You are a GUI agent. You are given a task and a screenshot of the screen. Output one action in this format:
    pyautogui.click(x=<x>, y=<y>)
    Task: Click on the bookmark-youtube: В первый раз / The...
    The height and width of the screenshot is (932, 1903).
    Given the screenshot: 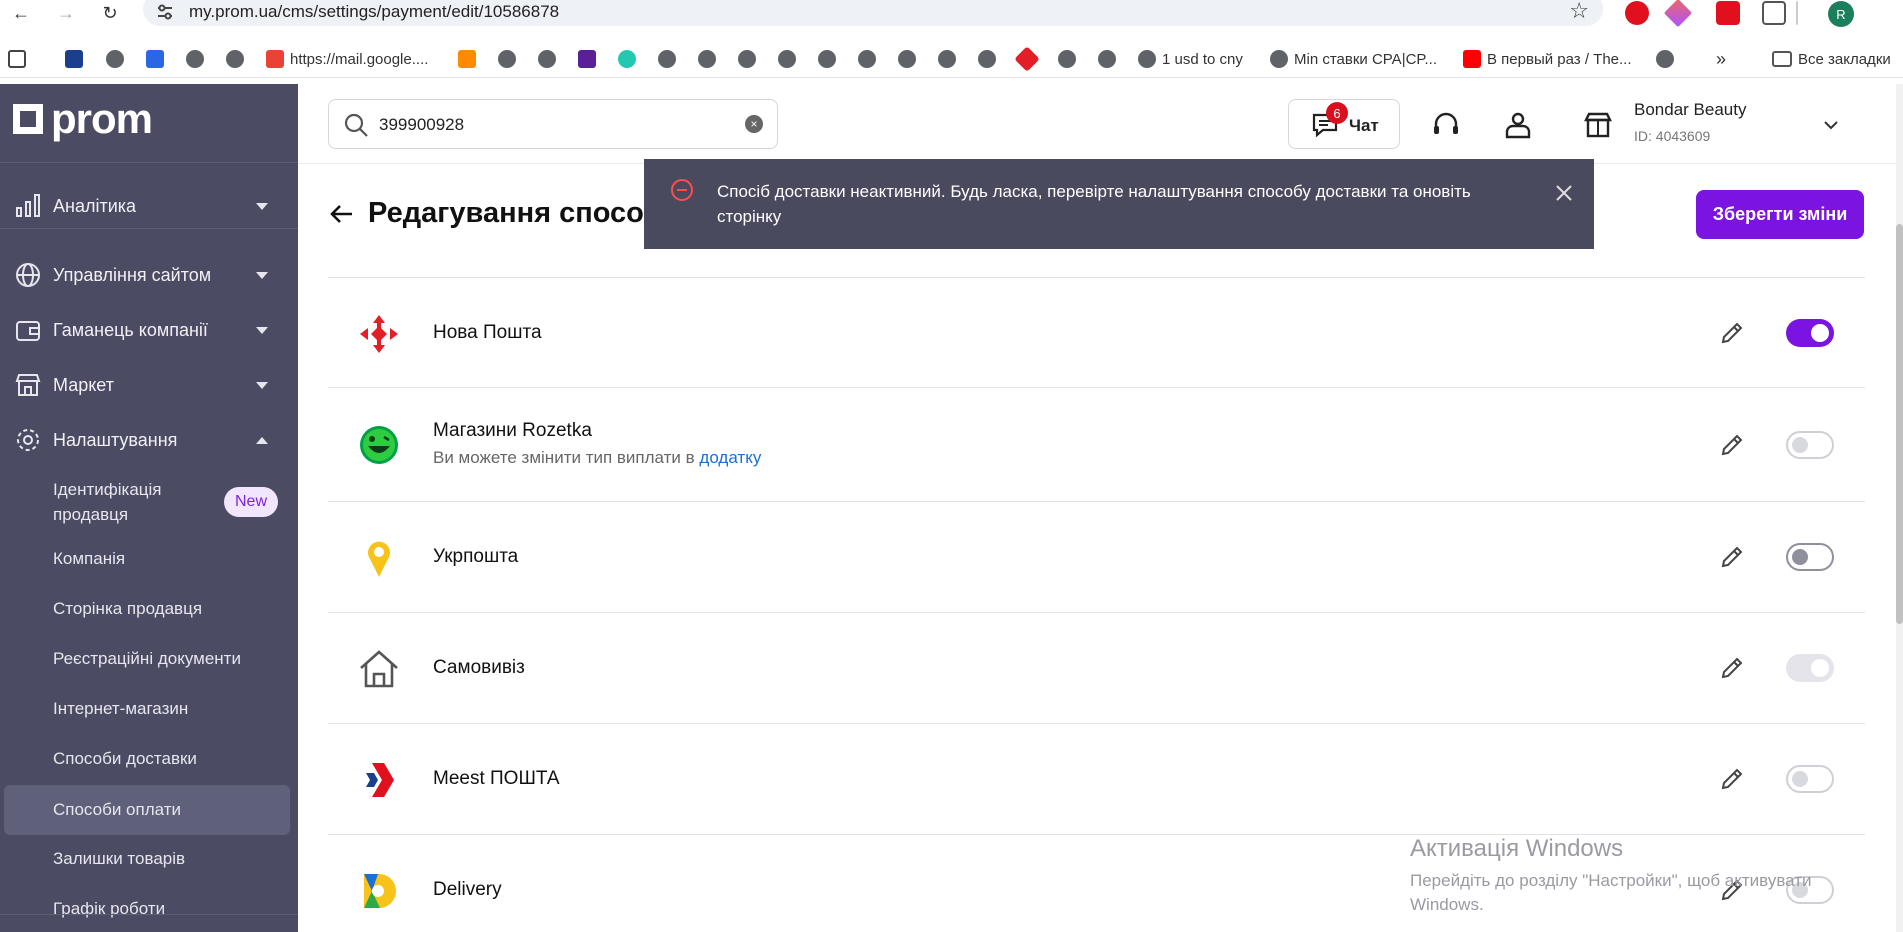 What is the action you would take?
    pyautogui.click(x=1547, y=59)
    